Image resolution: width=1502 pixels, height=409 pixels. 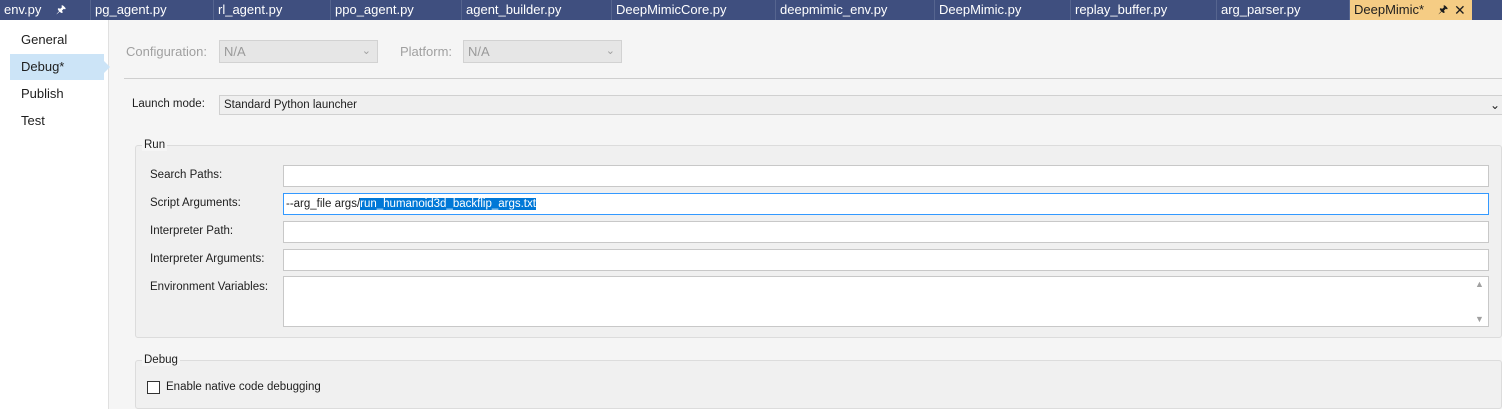 I want to click on environment-variables-label: Environment Variables:, so click(x=209, y=287).